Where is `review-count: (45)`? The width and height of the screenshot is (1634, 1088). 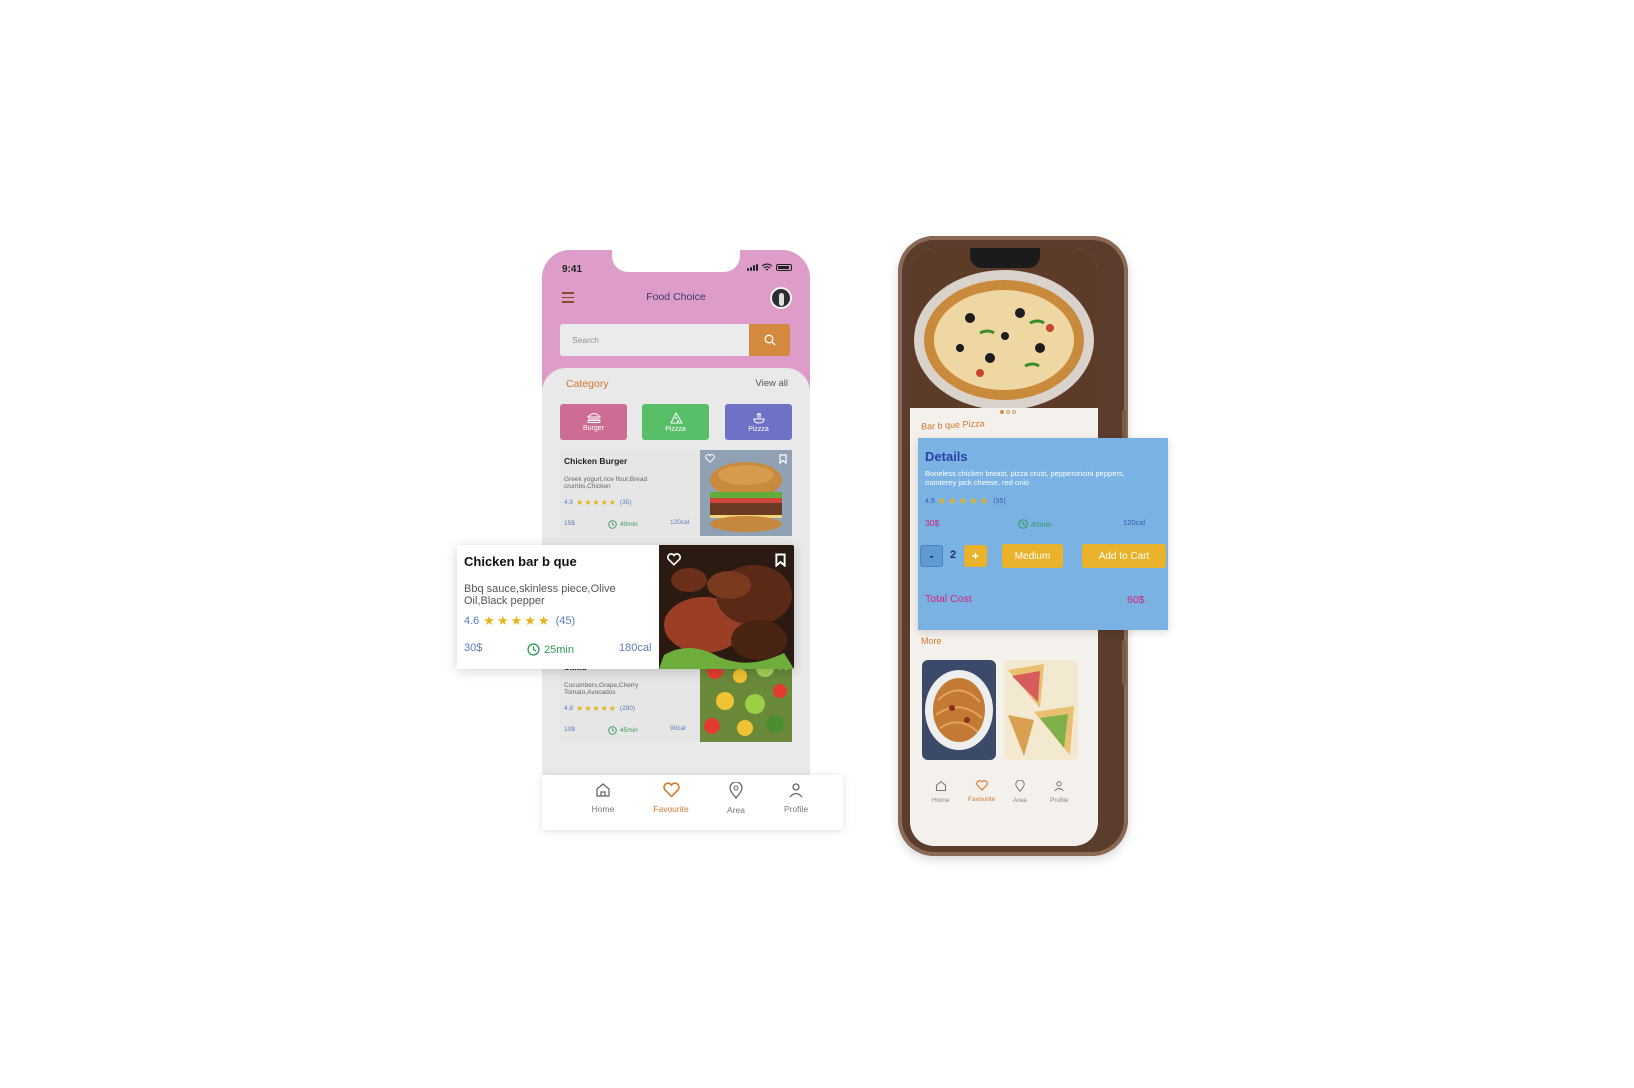 review-count: (45) is located at coordinates (565, 621).